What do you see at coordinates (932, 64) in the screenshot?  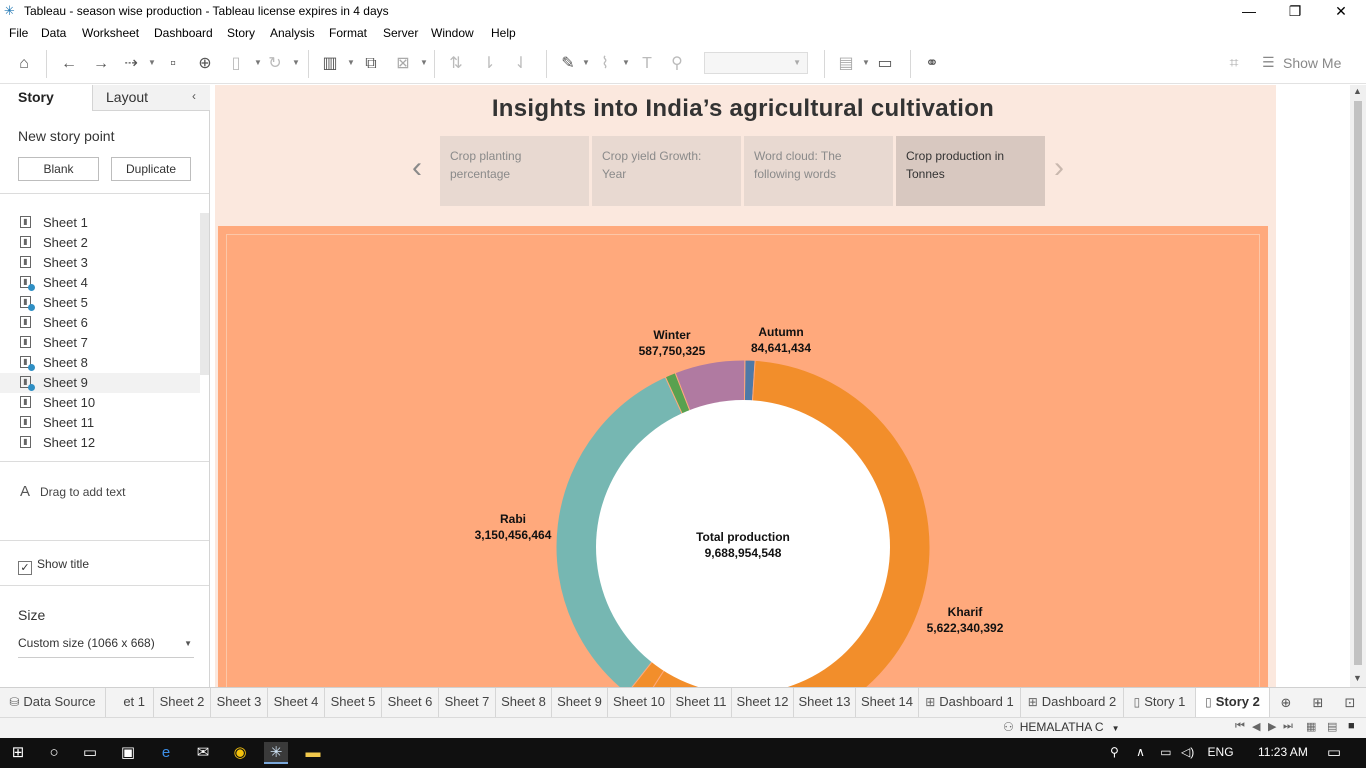 I see `share-icon: ⚭` at bounding box center [932, 64].